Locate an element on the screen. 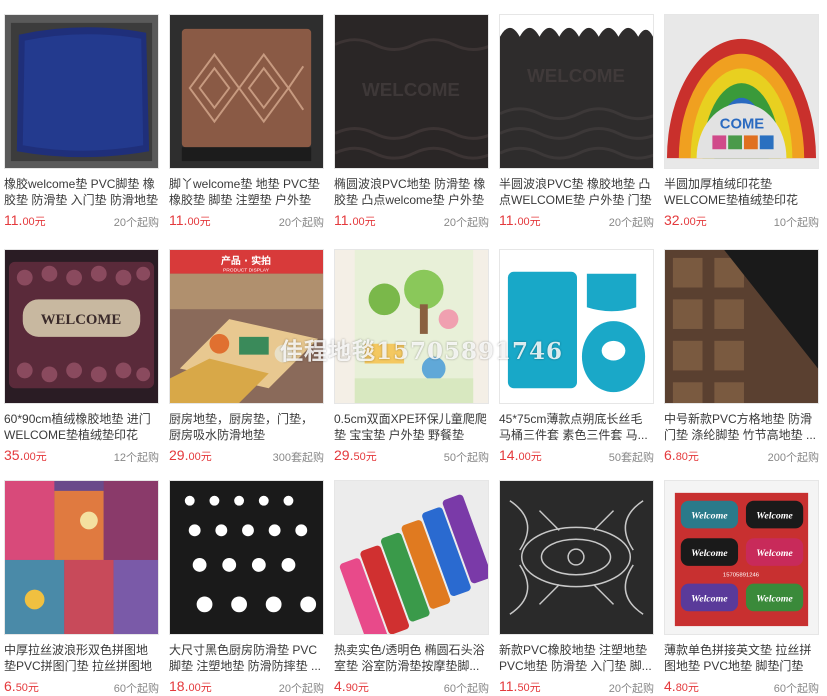  lace-pattern-mat-icon is located at coordinates (576, 557).